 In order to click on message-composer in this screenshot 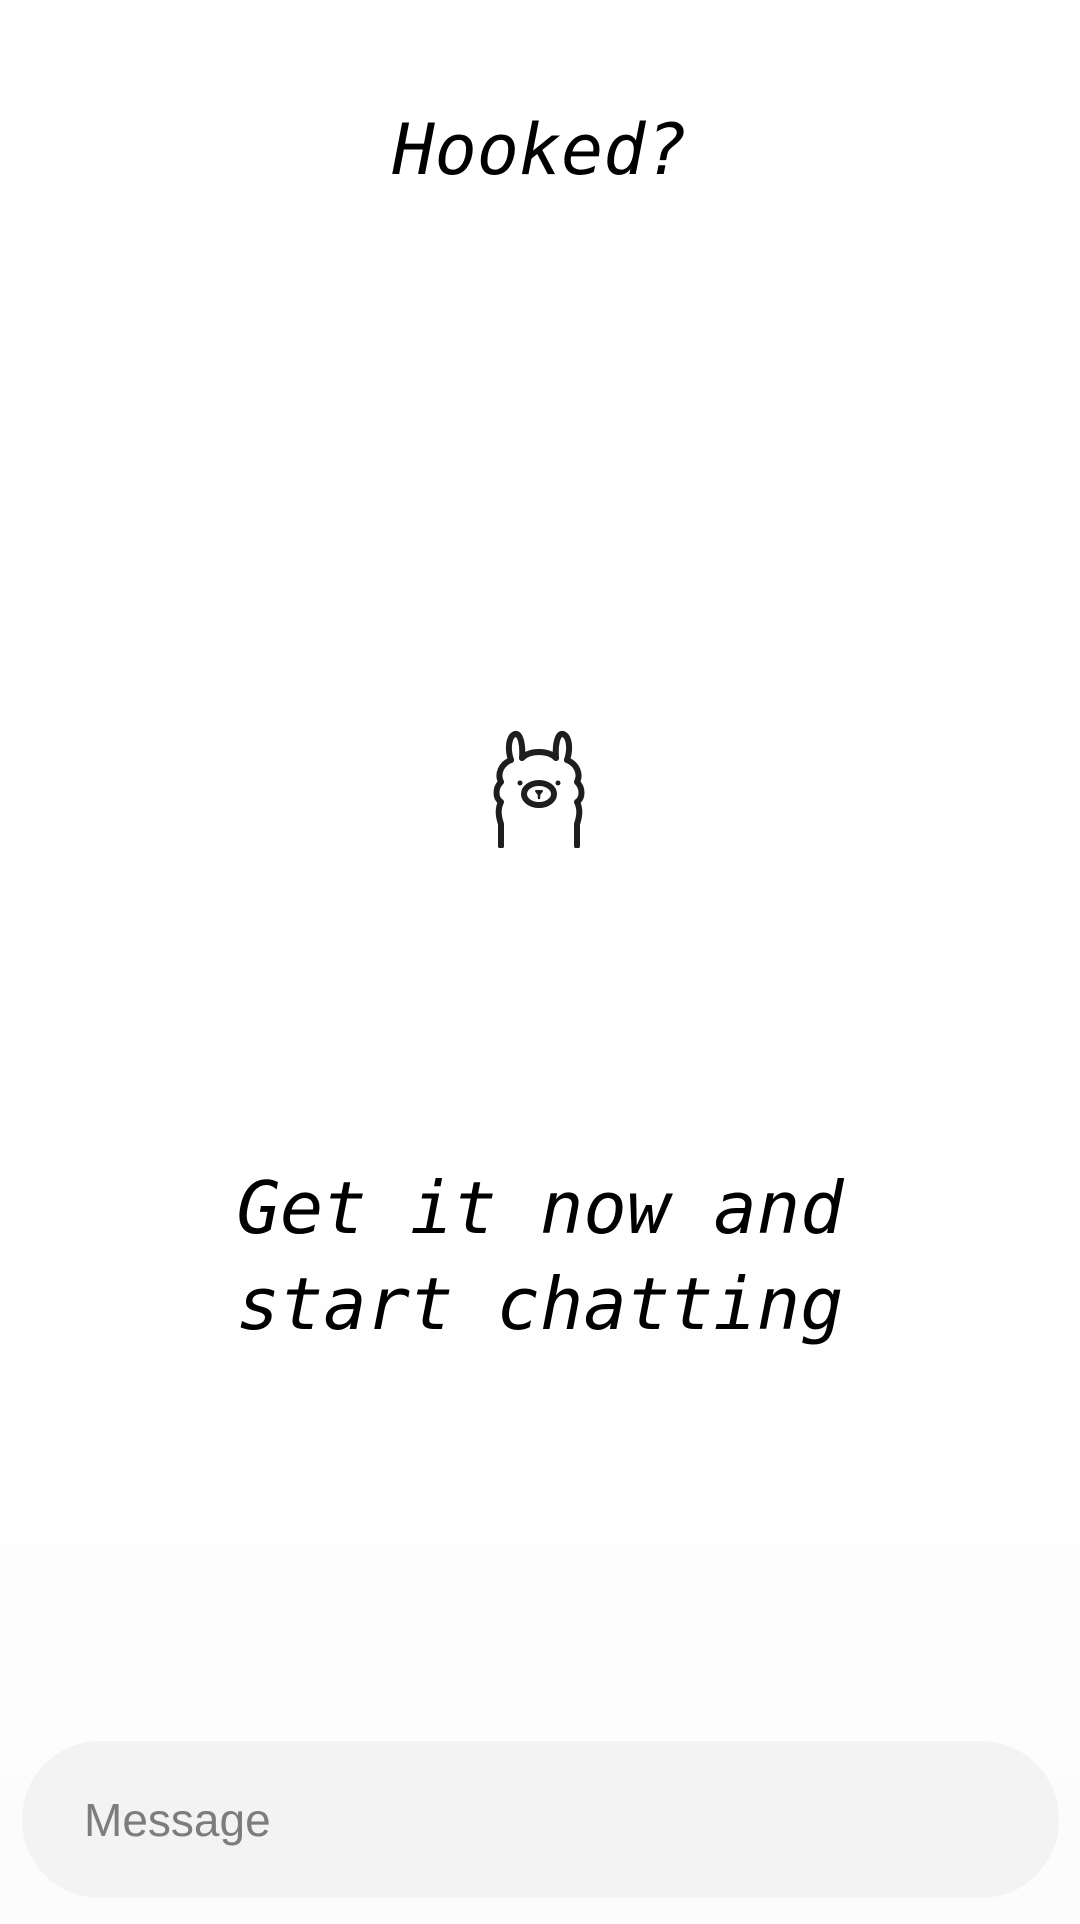, I will do `click(540, 1819)`.